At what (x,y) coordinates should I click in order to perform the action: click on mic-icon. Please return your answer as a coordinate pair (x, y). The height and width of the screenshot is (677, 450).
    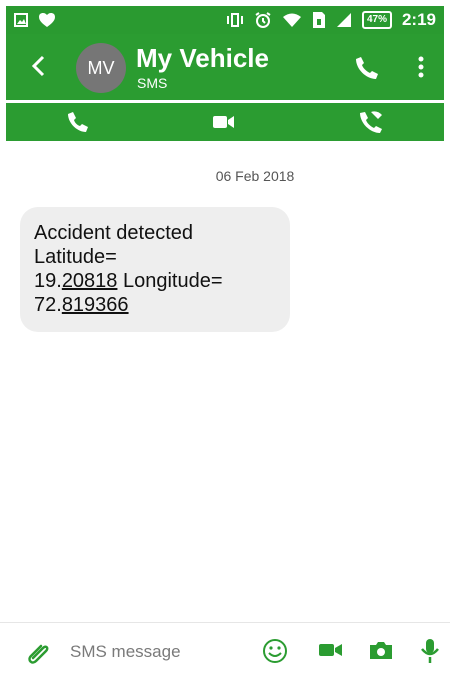
    Looking at the image, I should click on (430, 651).